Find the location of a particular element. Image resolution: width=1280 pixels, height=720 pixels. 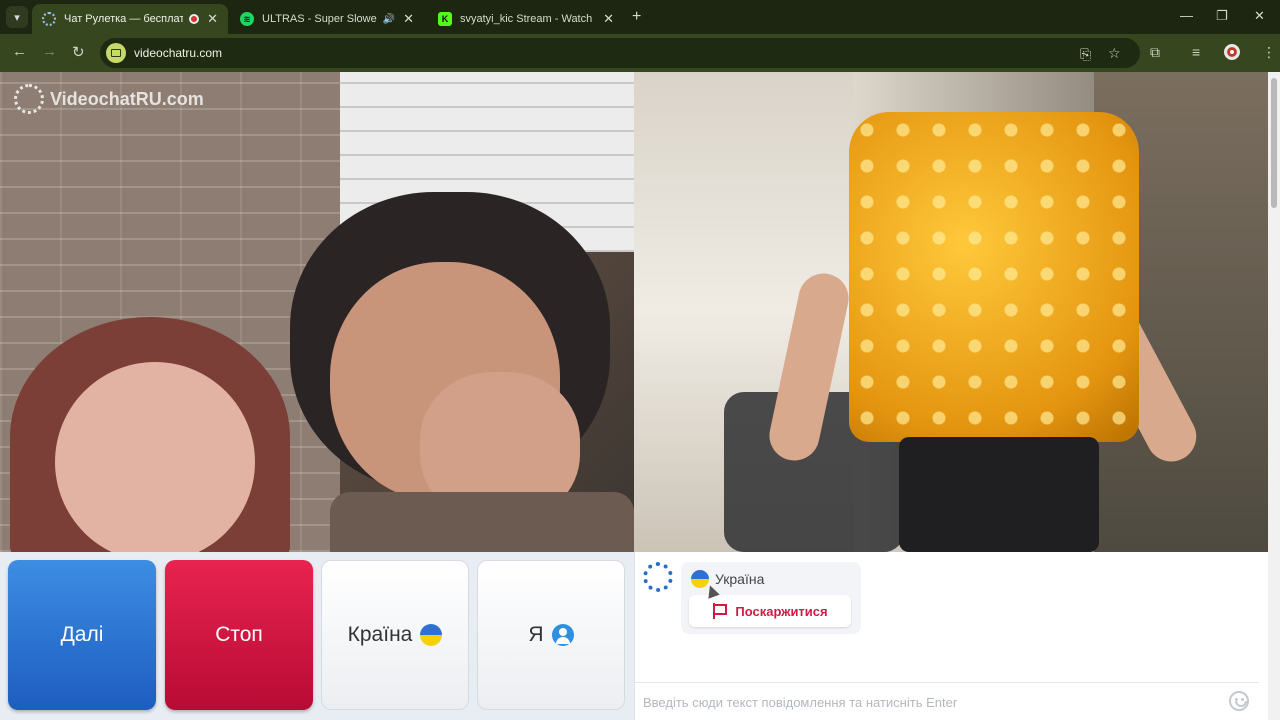

tab-title: Чат Рулетка — бесплатный is located at coordinates (124, 19).